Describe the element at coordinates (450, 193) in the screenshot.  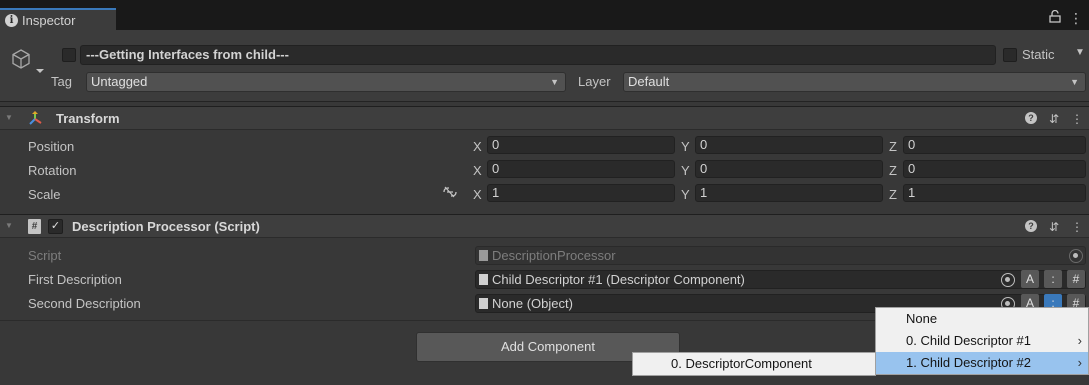
I see `constrain-proportions-icon` at that location.